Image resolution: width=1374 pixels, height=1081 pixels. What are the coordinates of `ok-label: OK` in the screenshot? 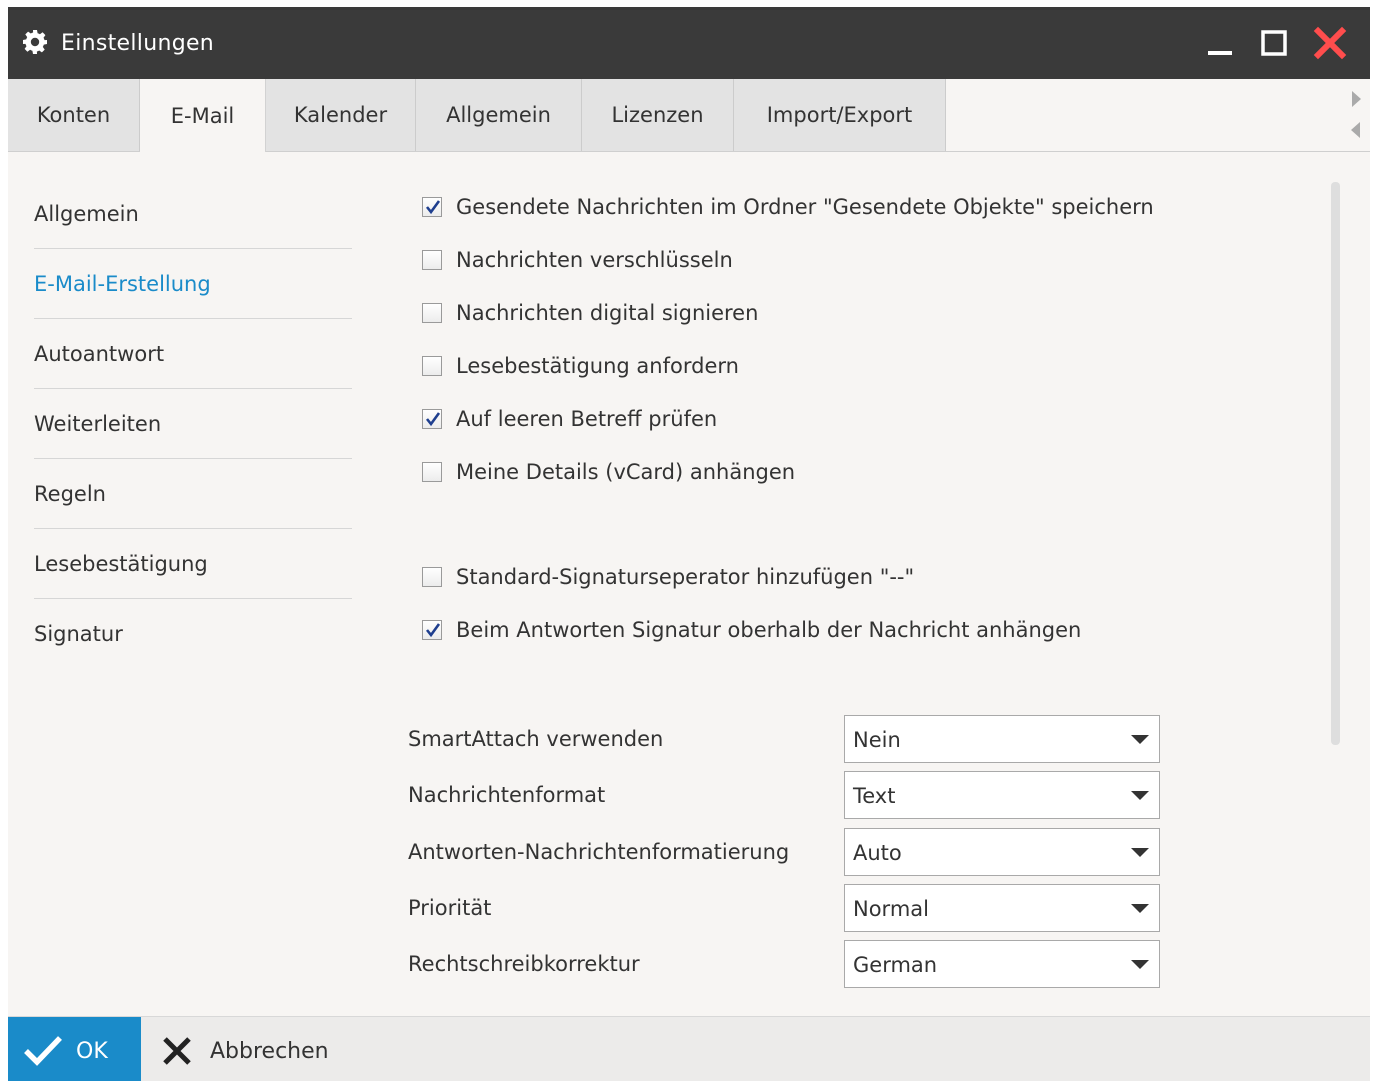 It's located at (92, 1051).